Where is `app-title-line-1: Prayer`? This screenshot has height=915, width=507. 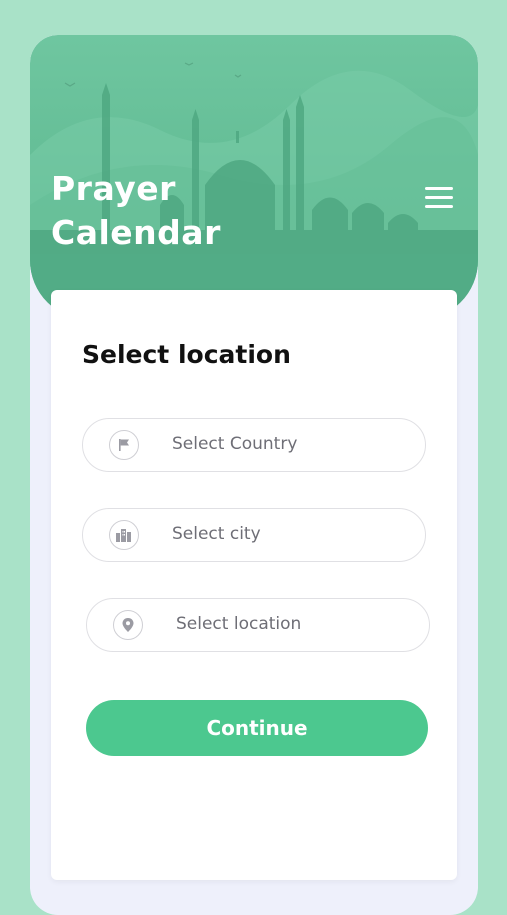
app-title-line-1: Prayer is located at coordinates (113, 188).